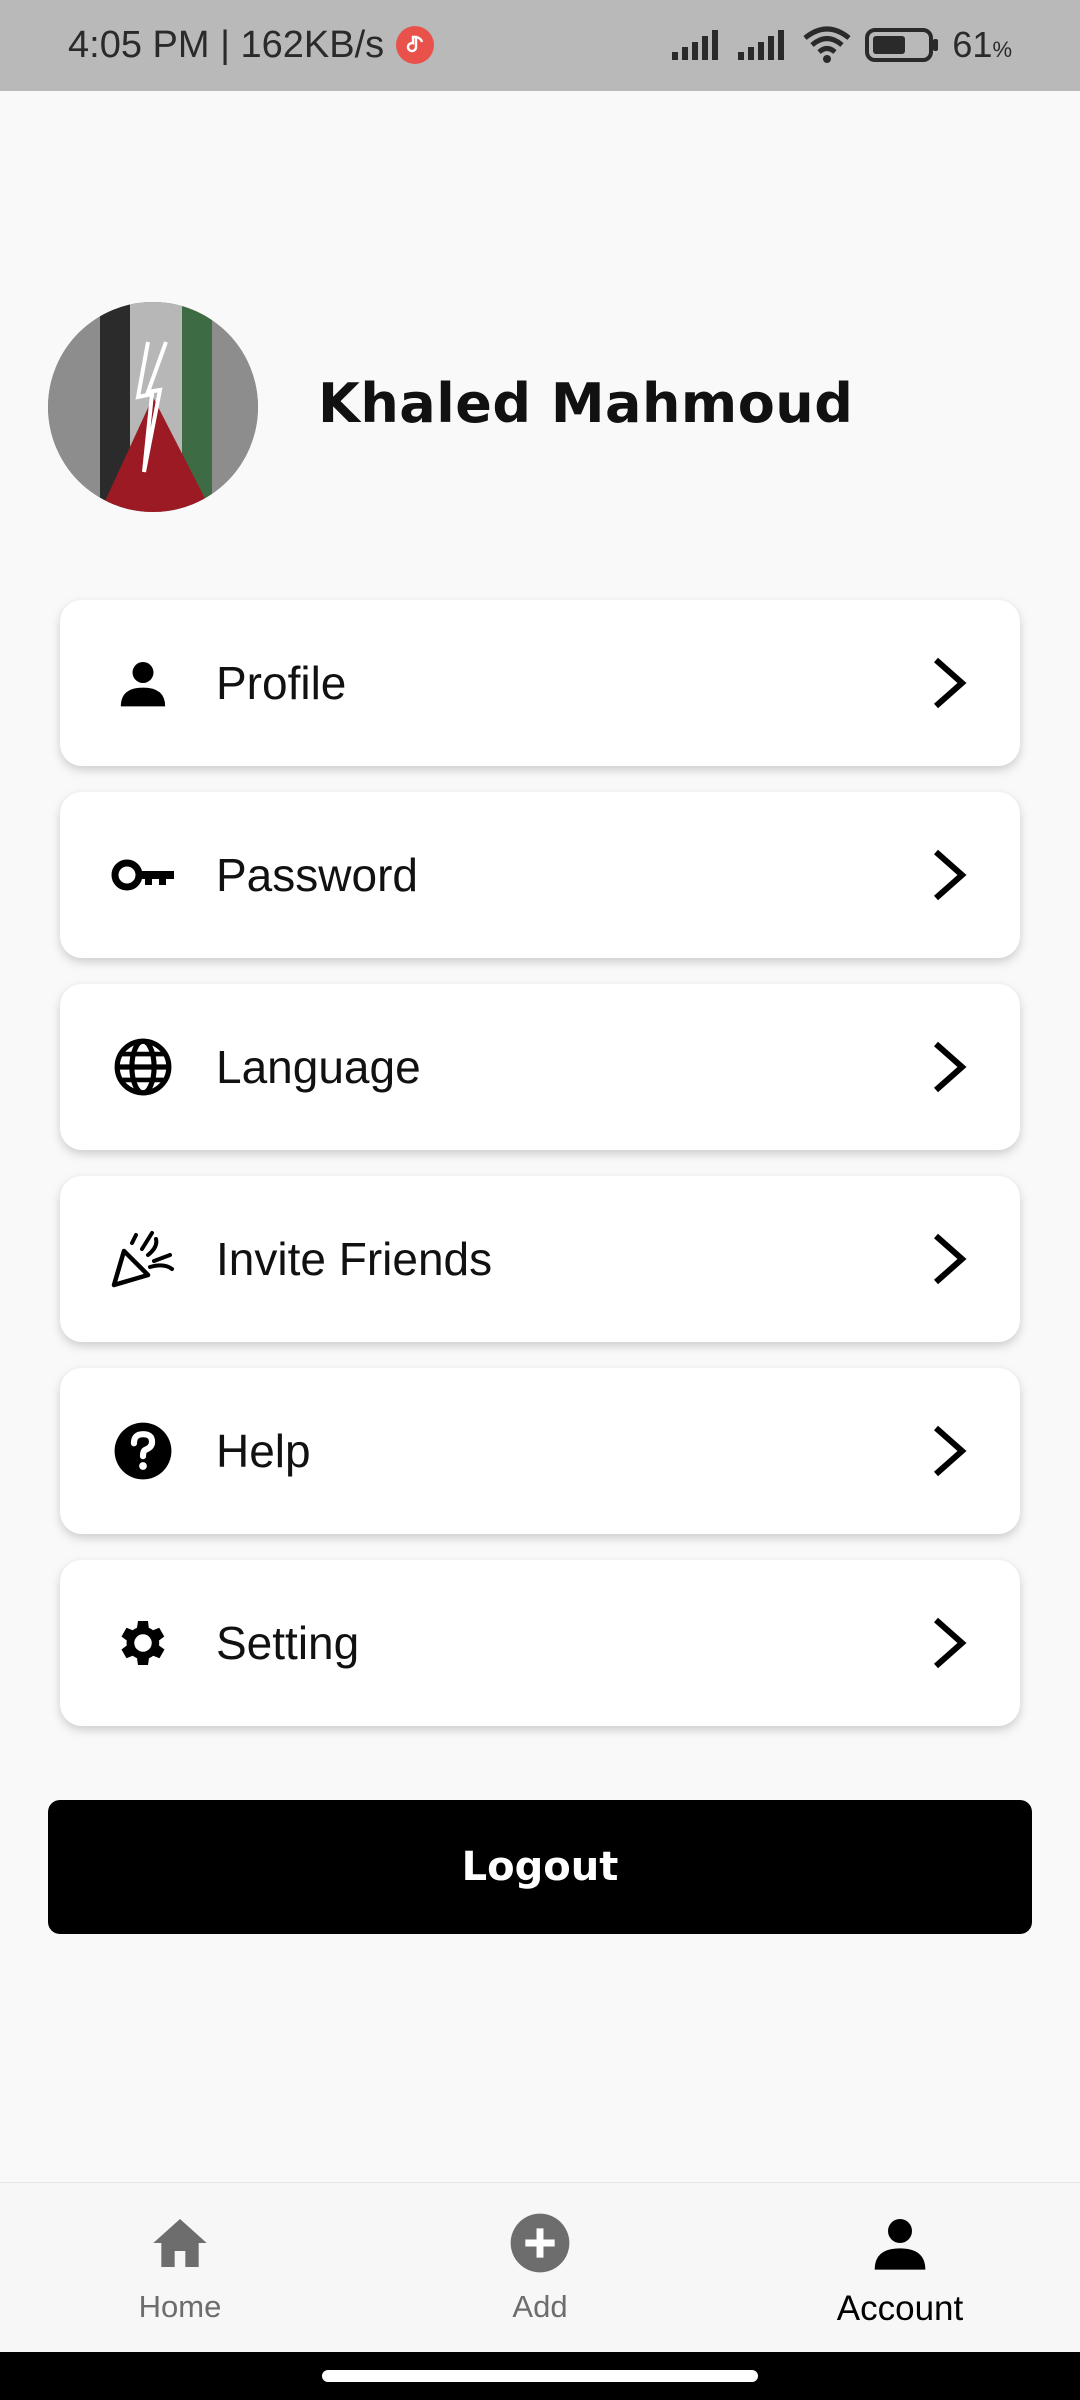 This screenshot has height=2400, width=1080. Describe the element at coordinates (180, 2243) in the screenshot. I see `home-icon` at that location.